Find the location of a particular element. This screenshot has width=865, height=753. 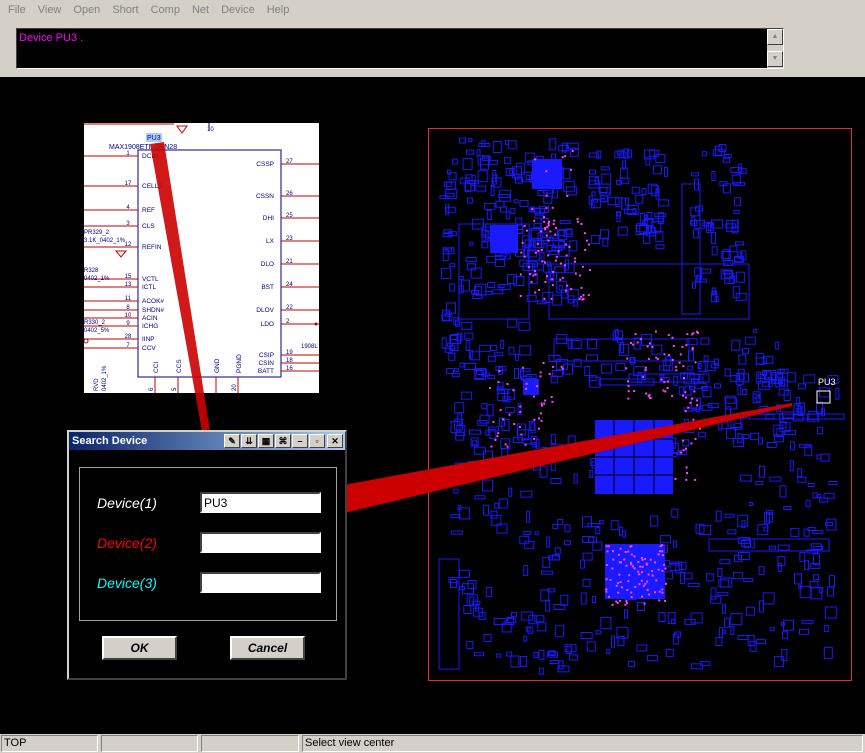

minimize-icon: – is located at coordinates (300, 441).